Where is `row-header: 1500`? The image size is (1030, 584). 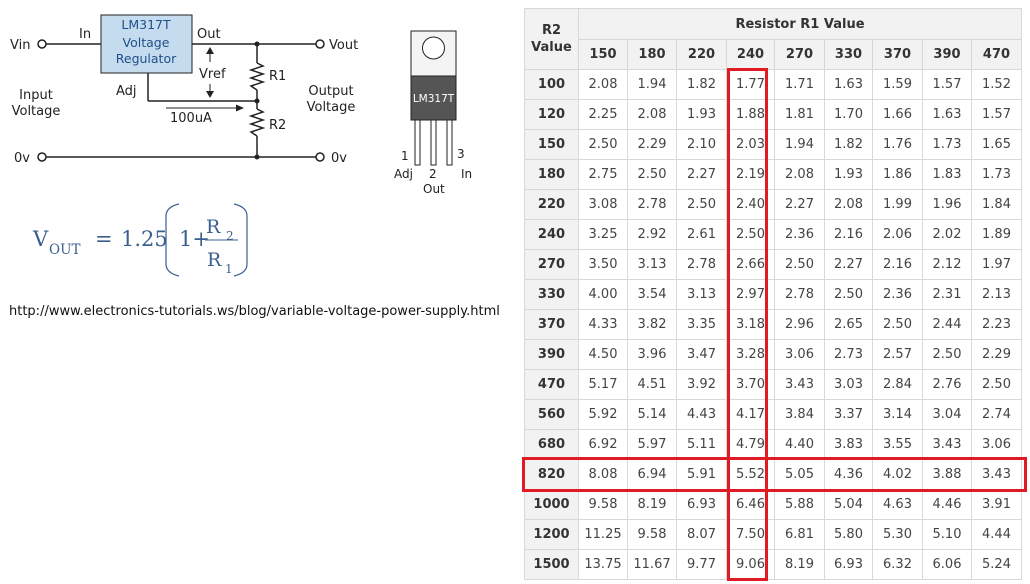
row-header: 1500 is located at coordinates (551, 564).